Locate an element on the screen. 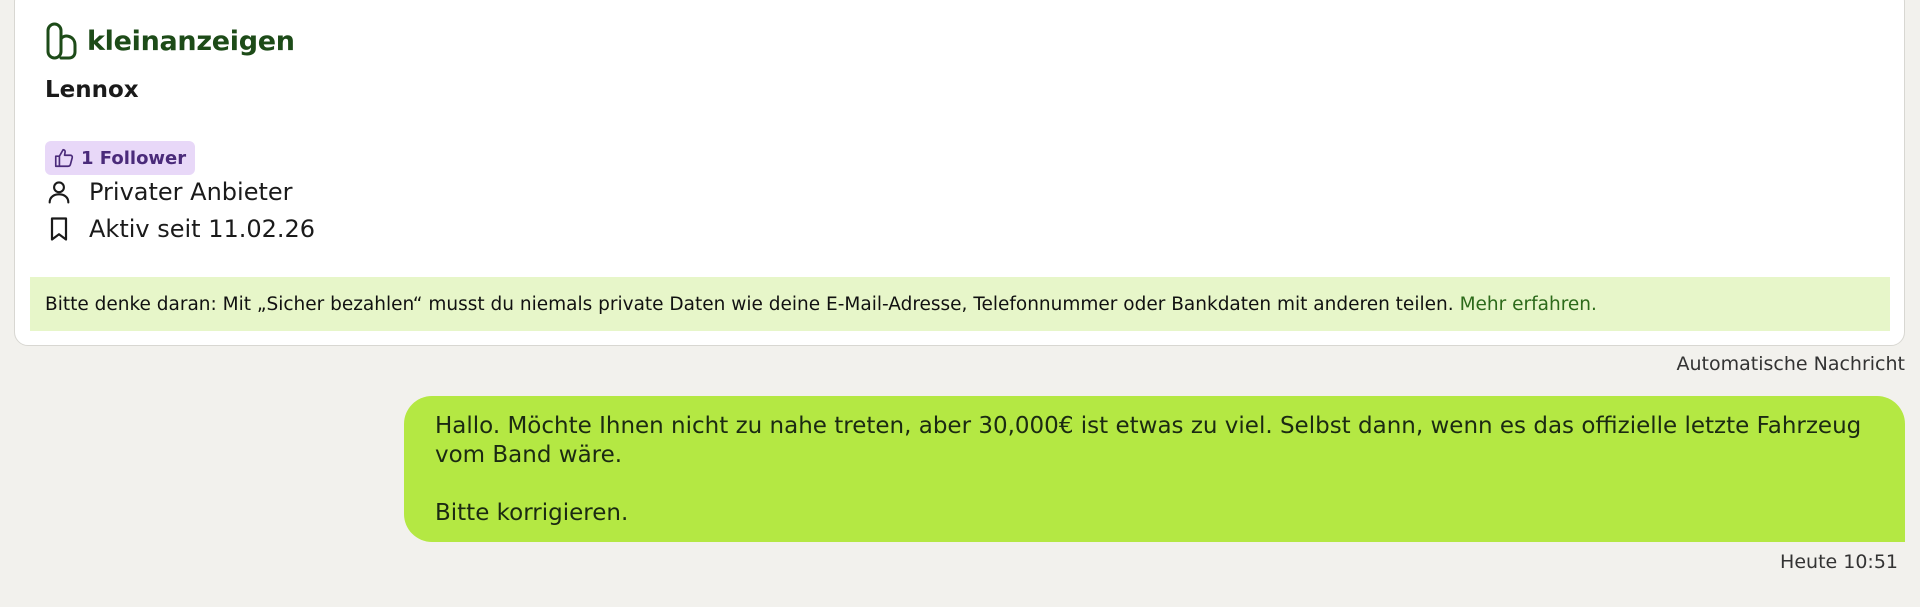 The height and width of the screenshot is (607, 1920). follower-count: 1 Follower is located at coordinates (134, 158).